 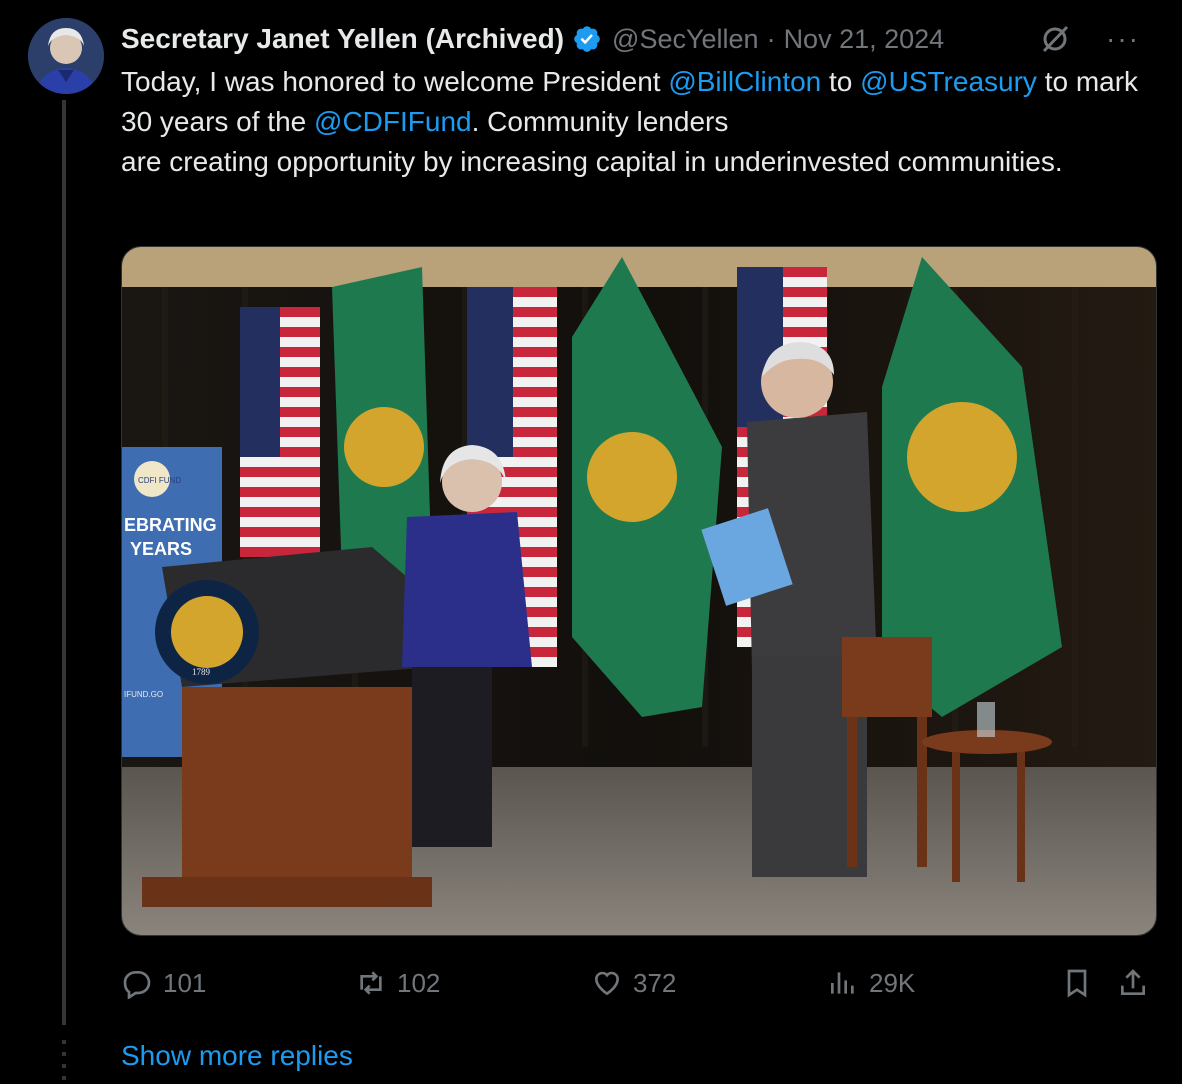 I want to click on bookmark-button, so click(x=1082, y=983).